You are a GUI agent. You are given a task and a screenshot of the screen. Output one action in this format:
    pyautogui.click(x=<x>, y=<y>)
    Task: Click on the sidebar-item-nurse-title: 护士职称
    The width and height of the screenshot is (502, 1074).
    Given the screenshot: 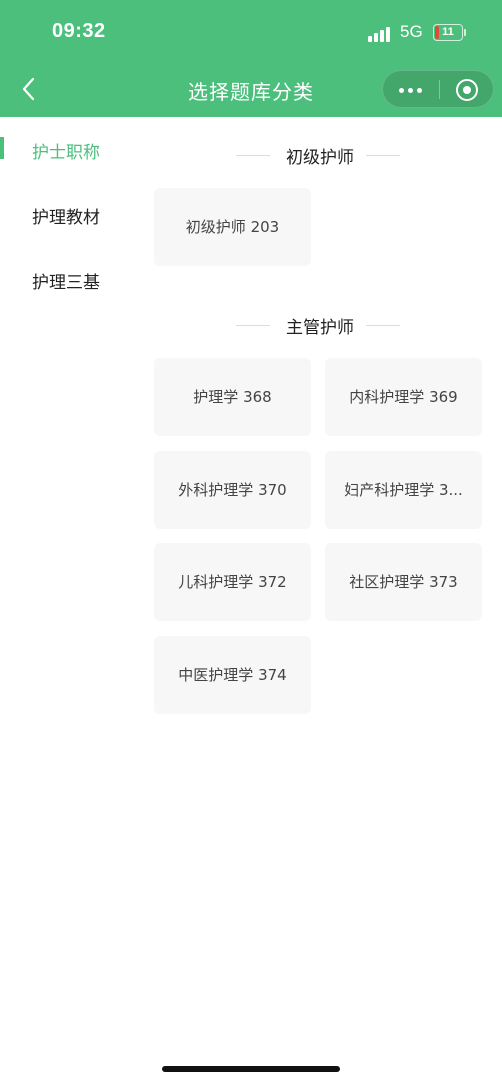 What is the action you would take?
    pyautogui.click(x=75, y=150)
    